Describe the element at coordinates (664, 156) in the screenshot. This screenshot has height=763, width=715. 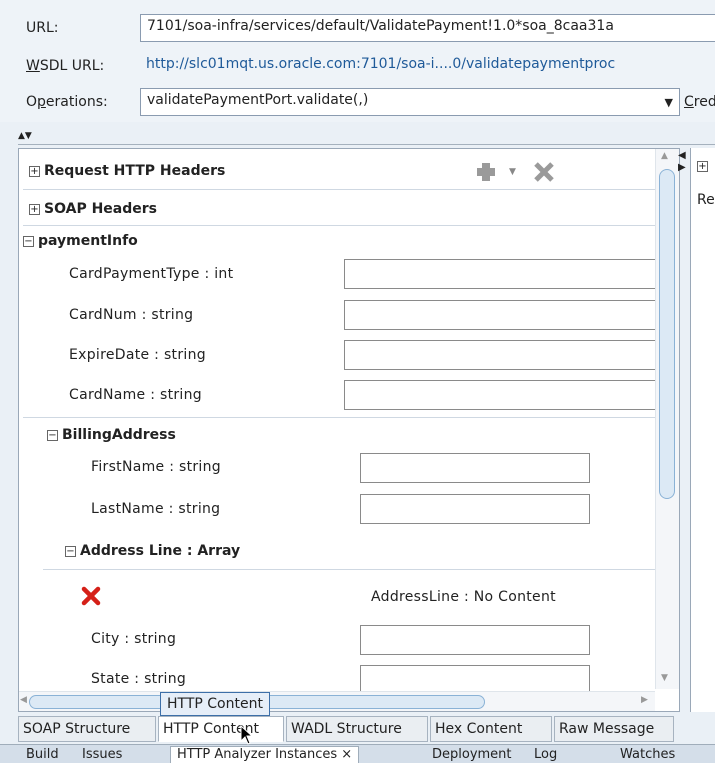
I see `scroll-up-icon: ▲` at that location.